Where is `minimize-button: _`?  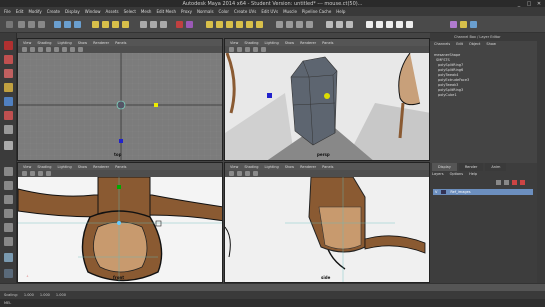
minimize-button: _ is located at coordinates (519, 4).